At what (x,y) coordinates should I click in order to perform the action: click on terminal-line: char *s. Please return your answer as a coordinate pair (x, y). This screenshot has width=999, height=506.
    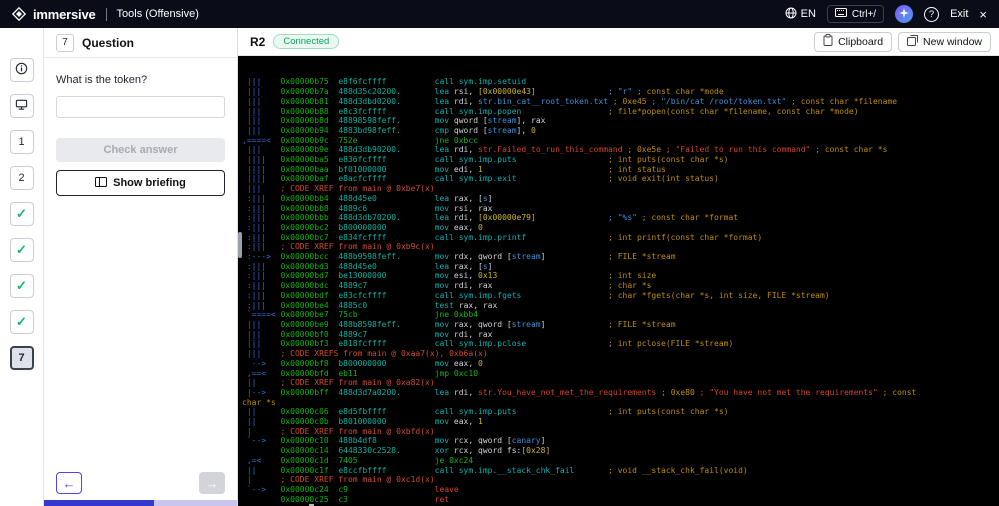
    Looking at the image, I should click on (259, 402).